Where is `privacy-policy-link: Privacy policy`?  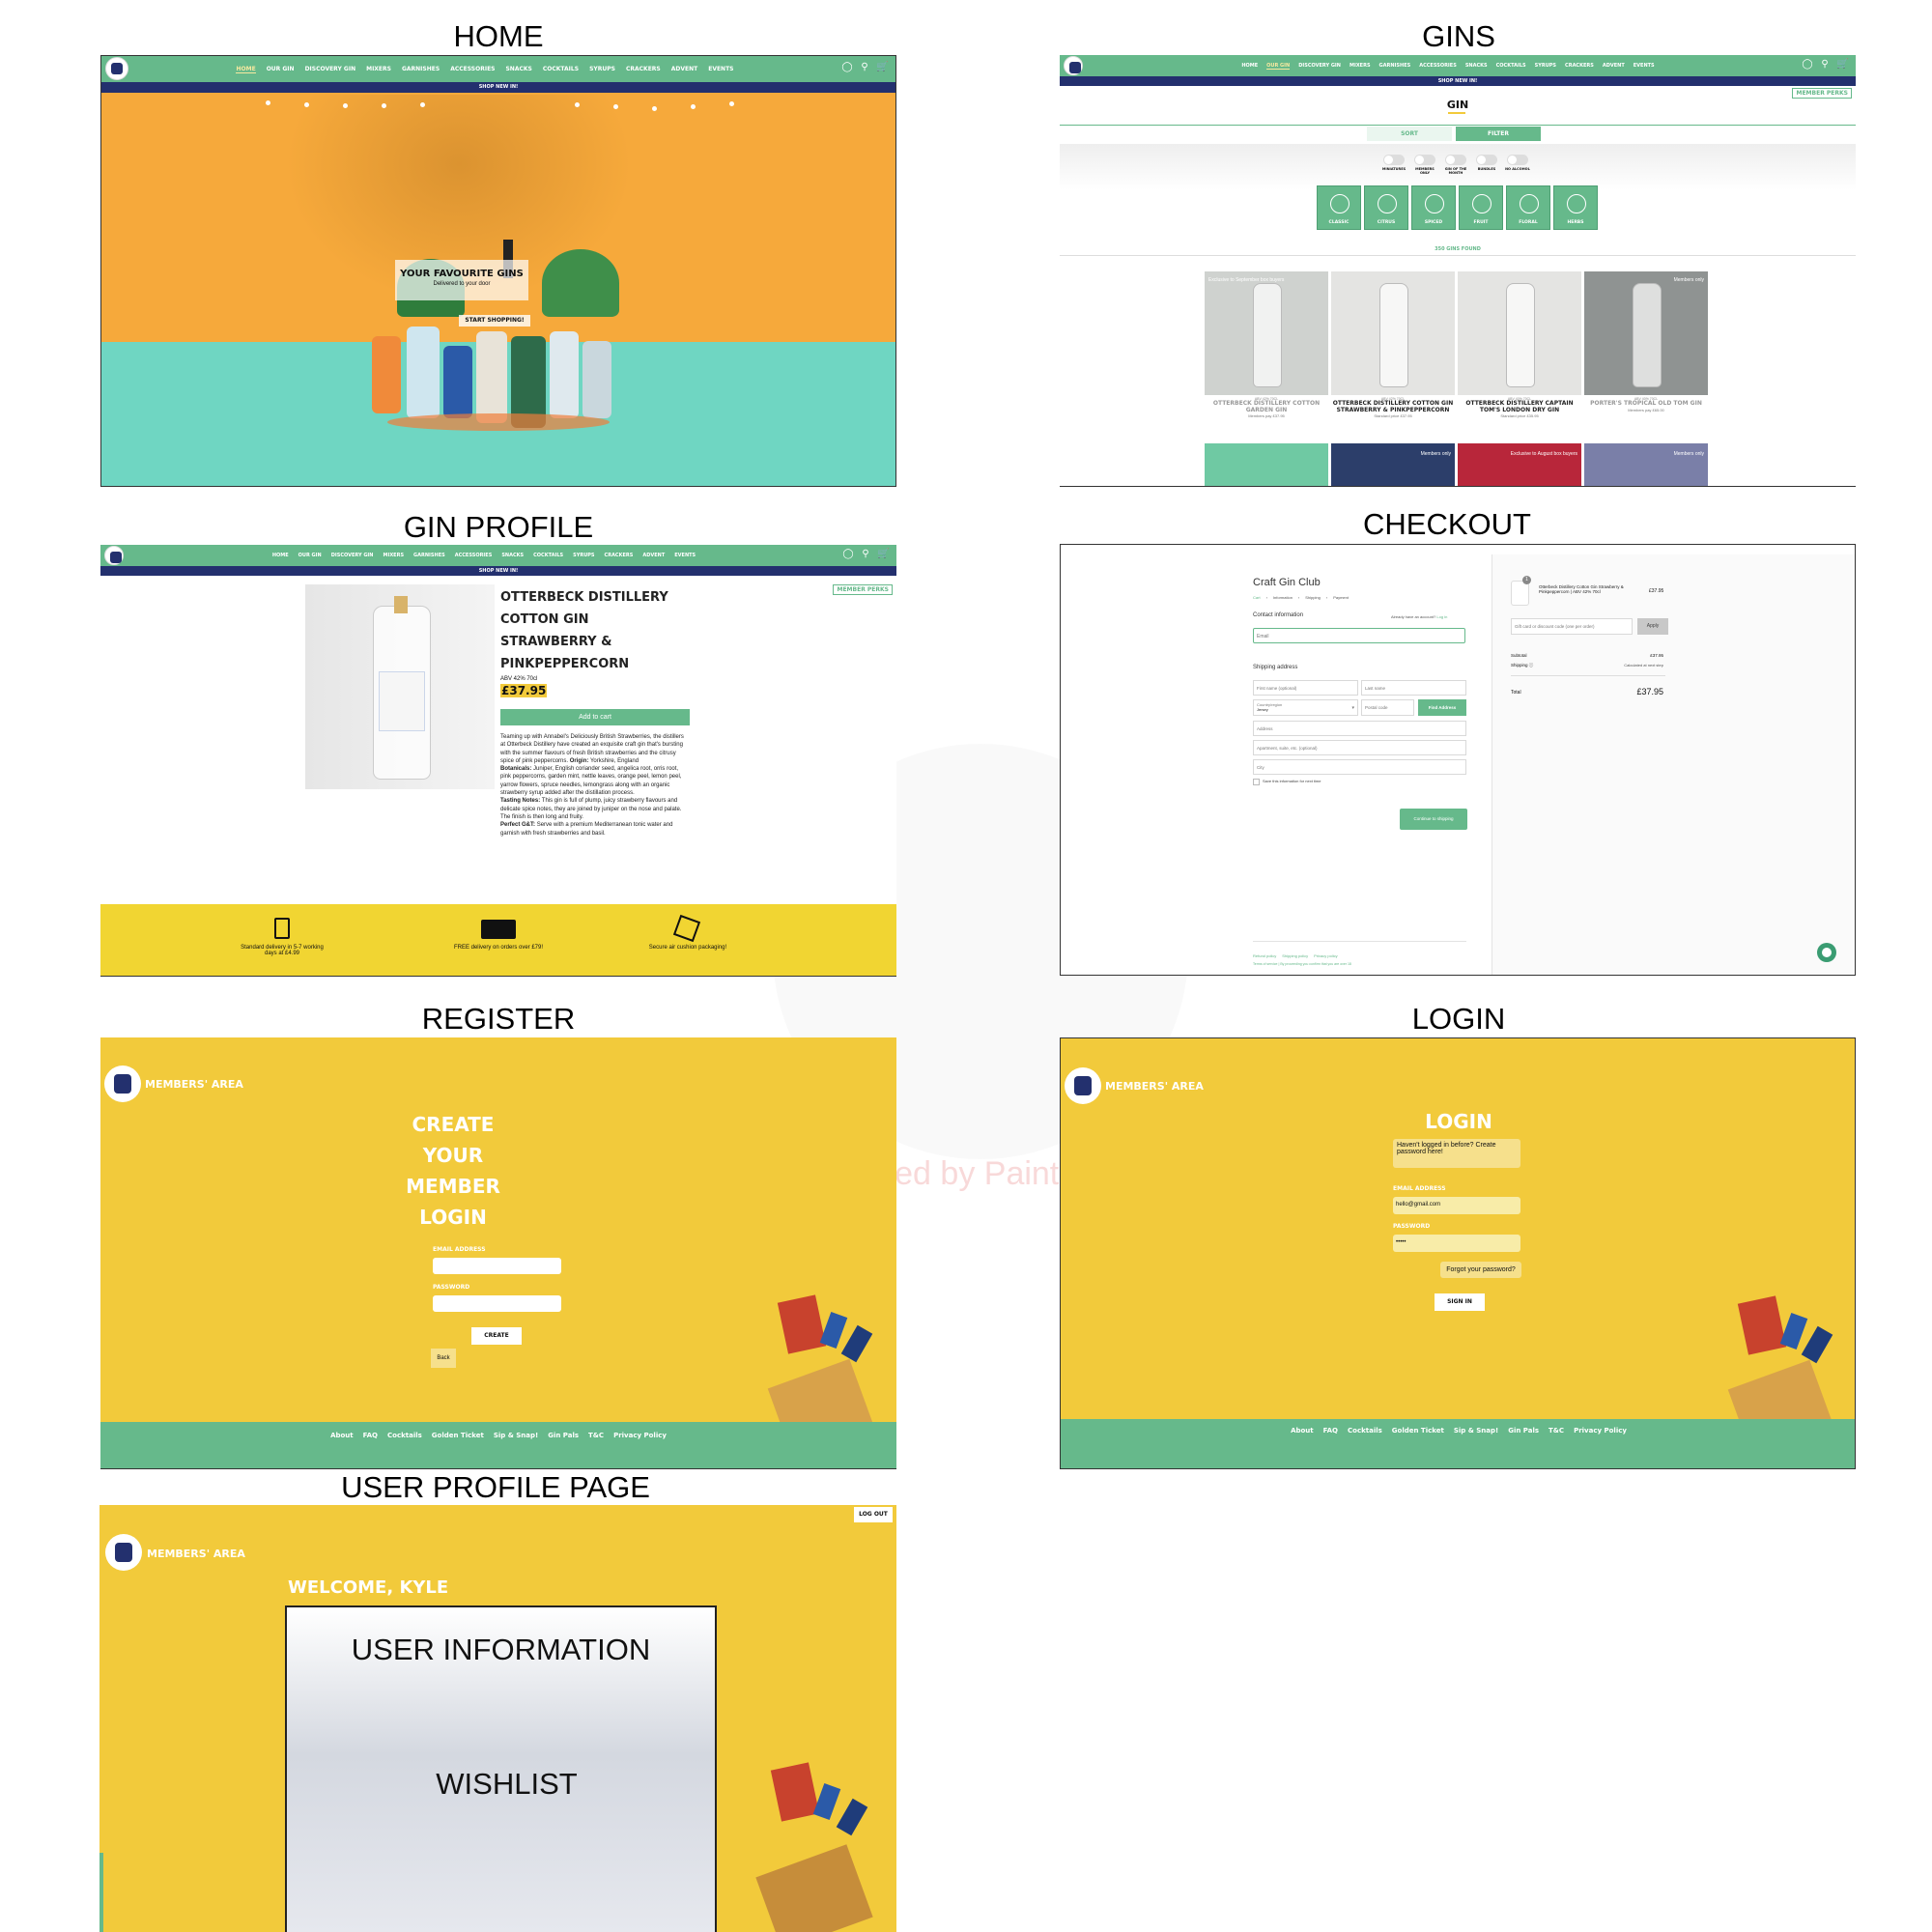
privacy-policy-link: Privacy policy is located at coordinates (1325, 955).